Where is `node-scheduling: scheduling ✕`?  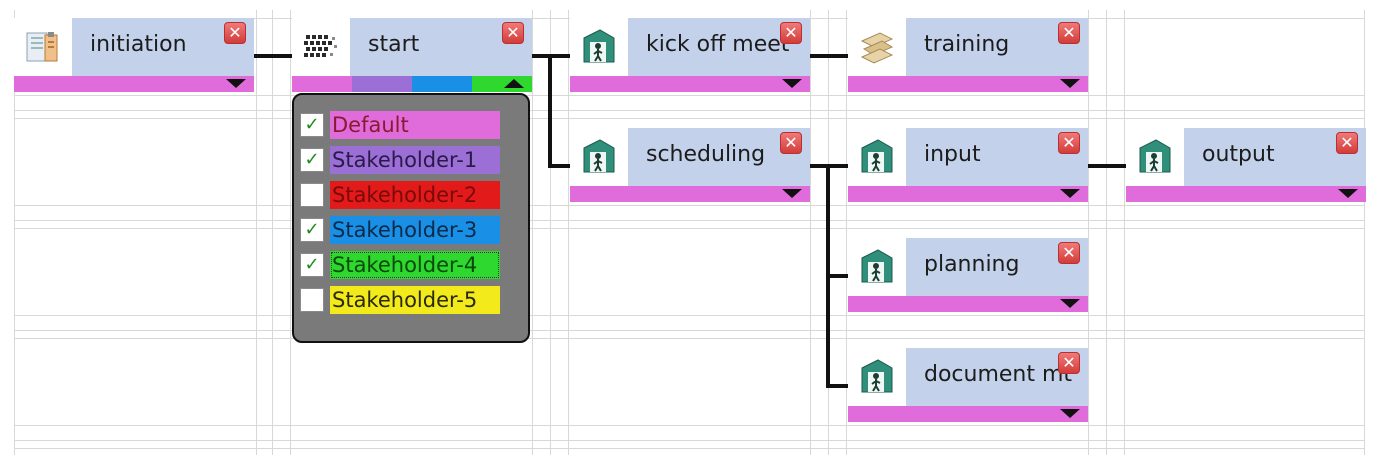
node-scheduling: scheduling ✕ is located at coordinates (690, 166).